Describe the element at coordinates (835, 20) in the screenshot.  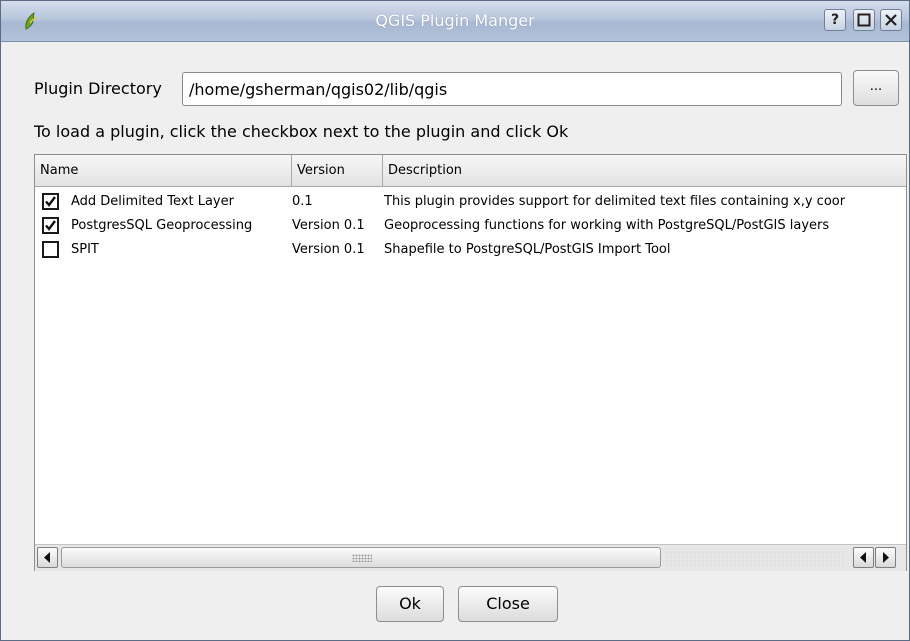
I see `help-button: ?` at that location.